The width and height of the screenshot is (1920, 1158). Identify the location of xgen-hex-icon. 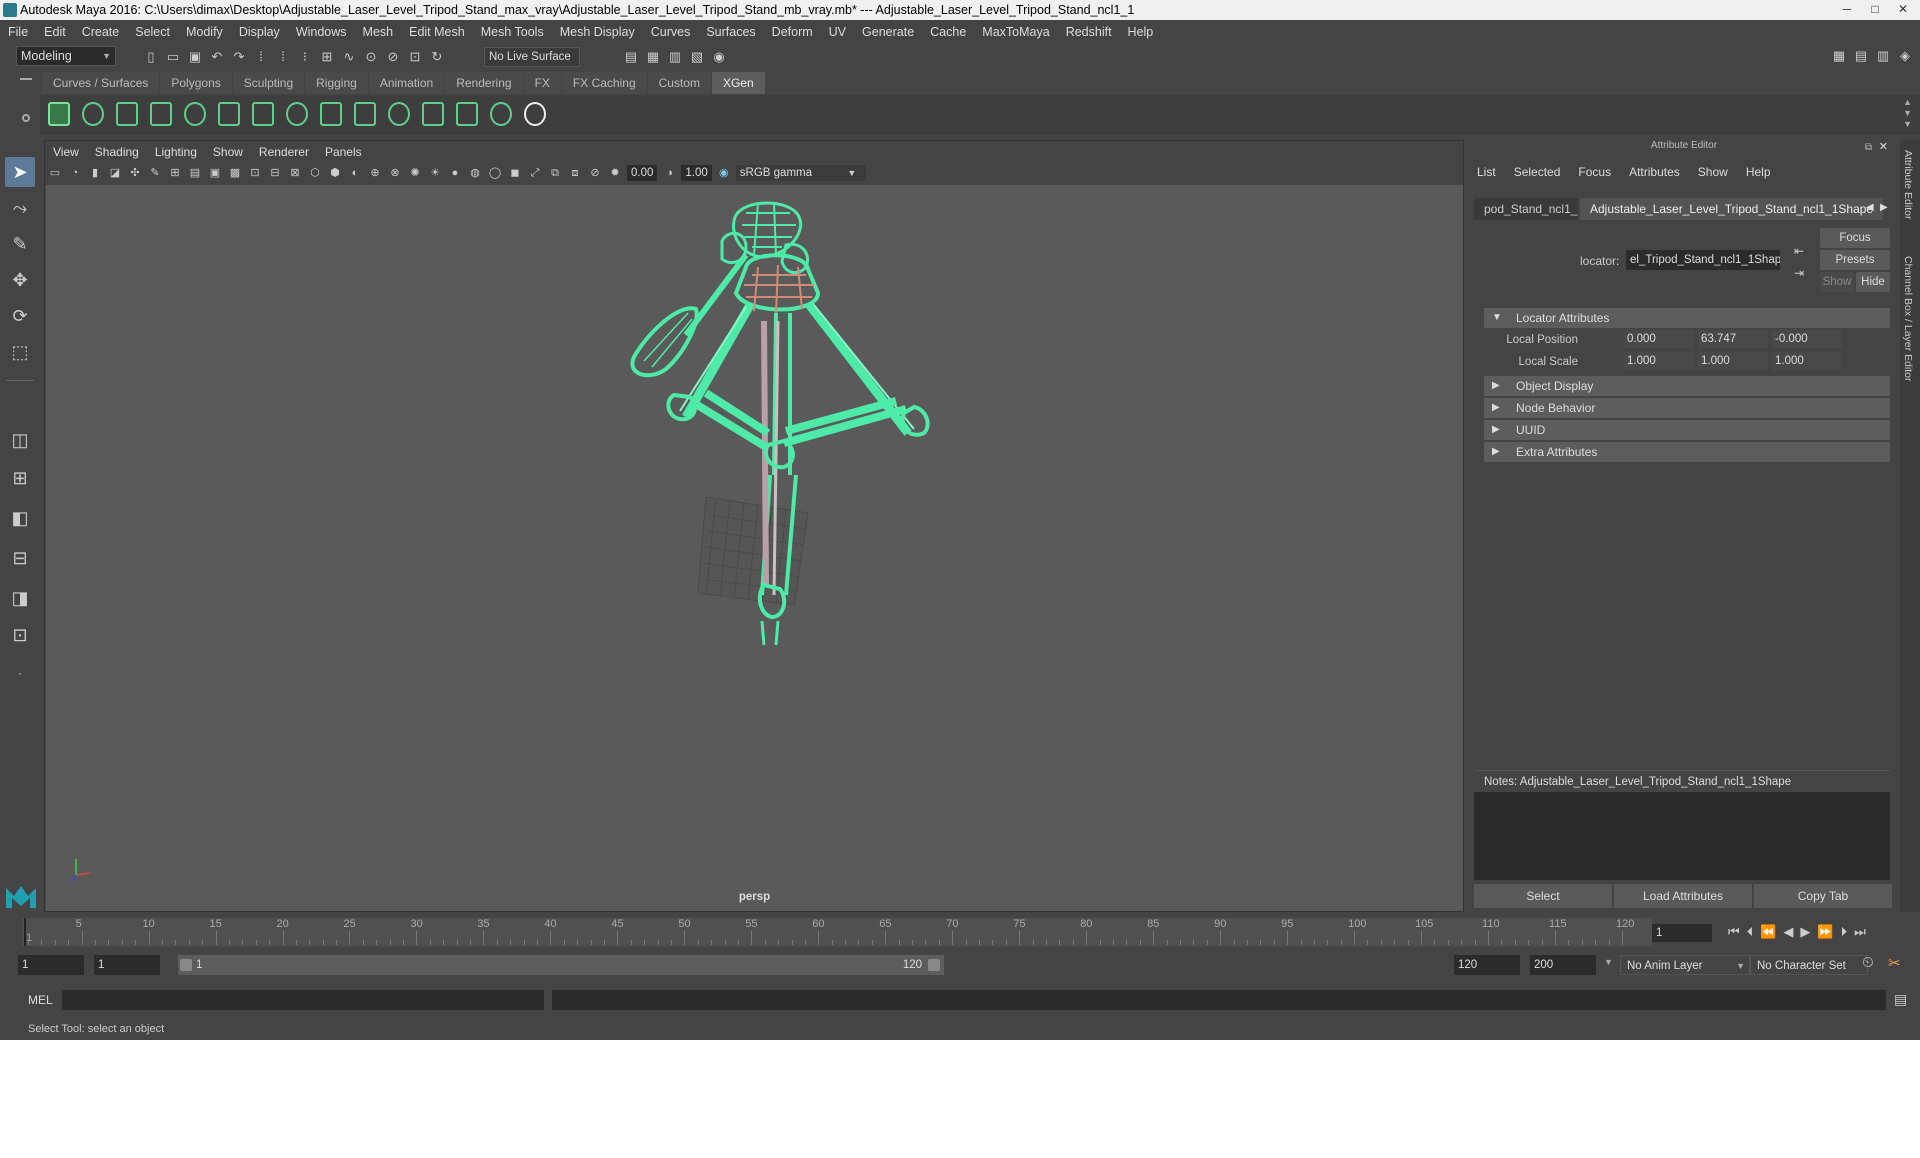
(534, 115).